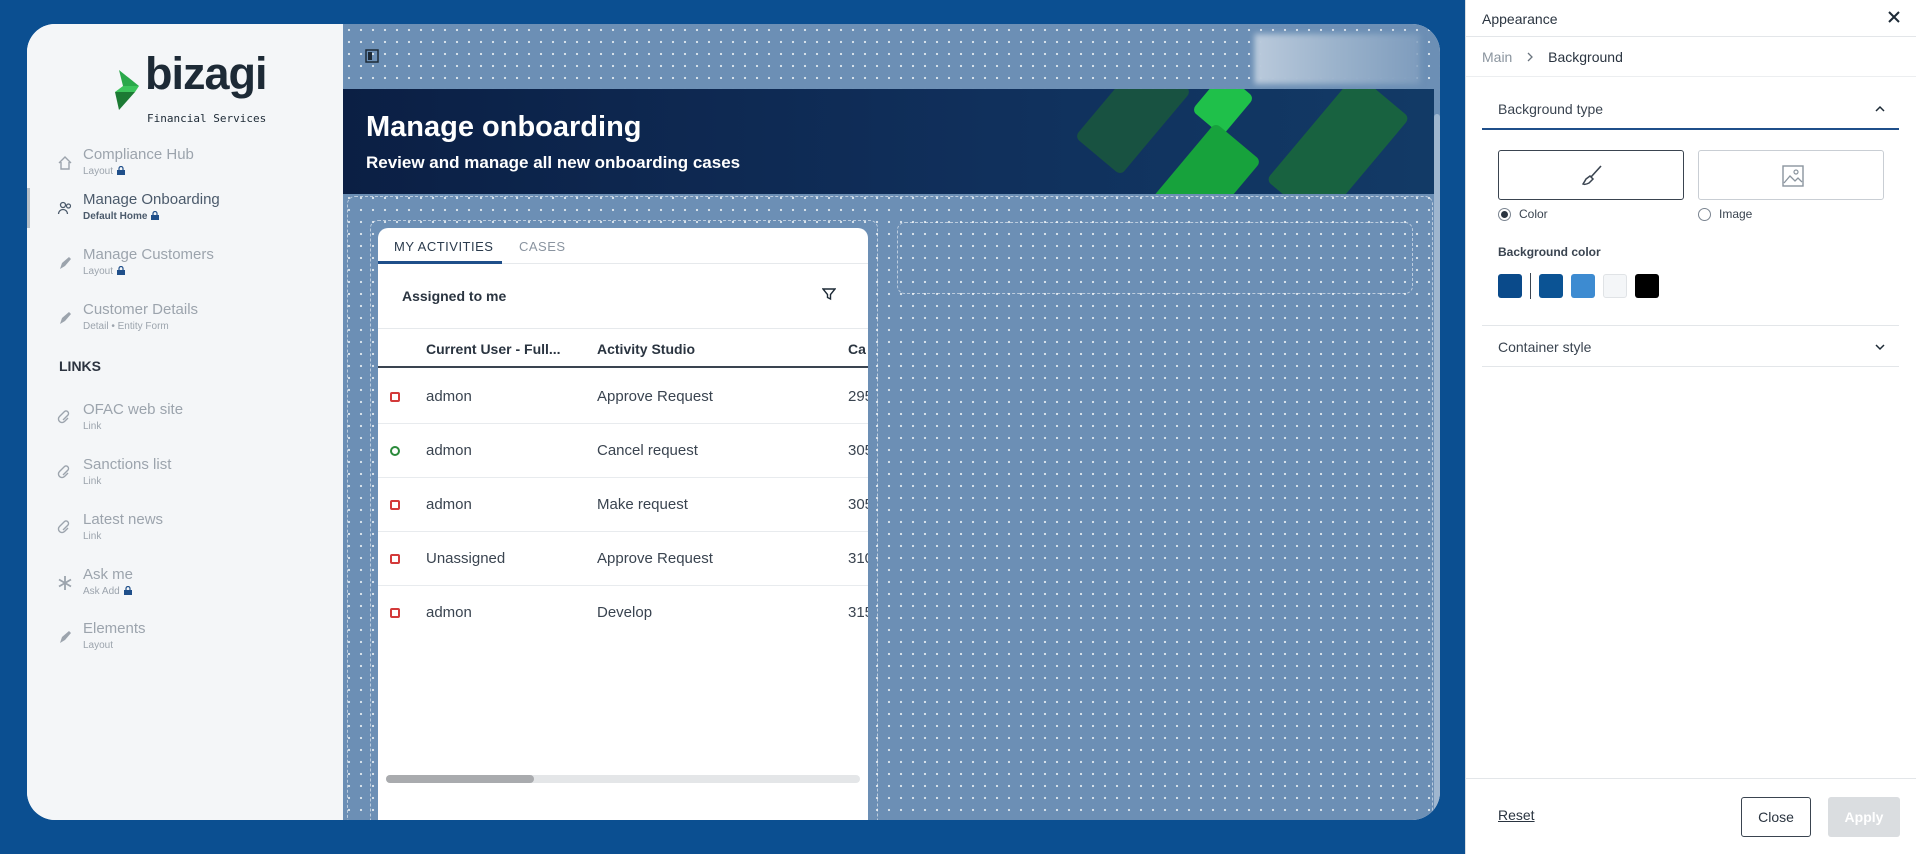  Describe the element at coordinates (126, 326) in the screenshot. I see `sidebar-item-sublabel: Detail • Entity Form` at that location.